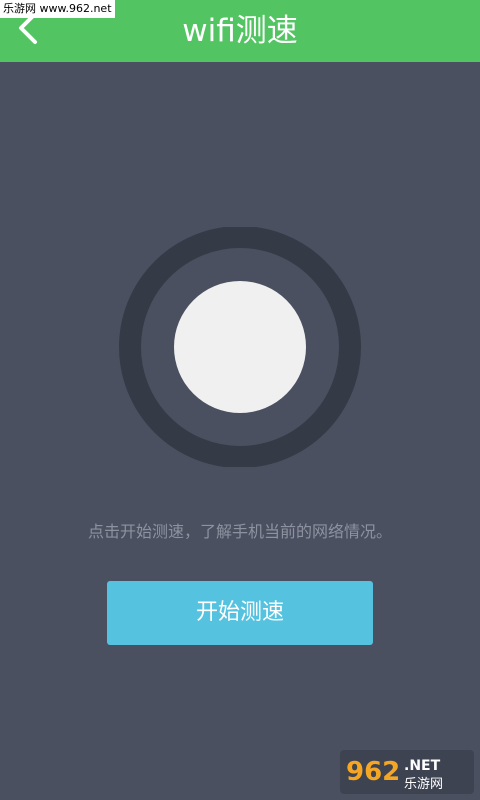 This screenshot has width=480, height=800. What do you see at coordinates (373, 772) in the screenshot?
I see `logo-number: 962` at bounding box center [373, 772].